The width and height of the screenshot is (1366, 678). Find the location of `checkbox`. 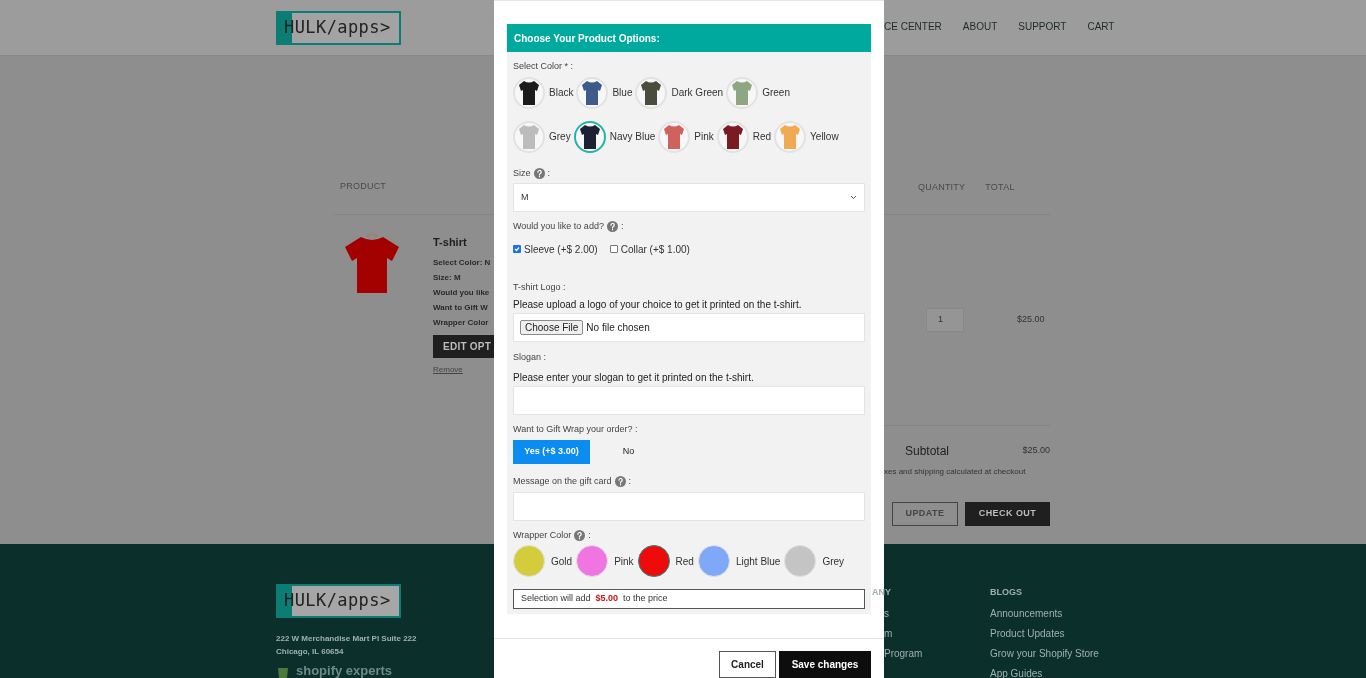

checkbox is located at coordinates (613, 249).